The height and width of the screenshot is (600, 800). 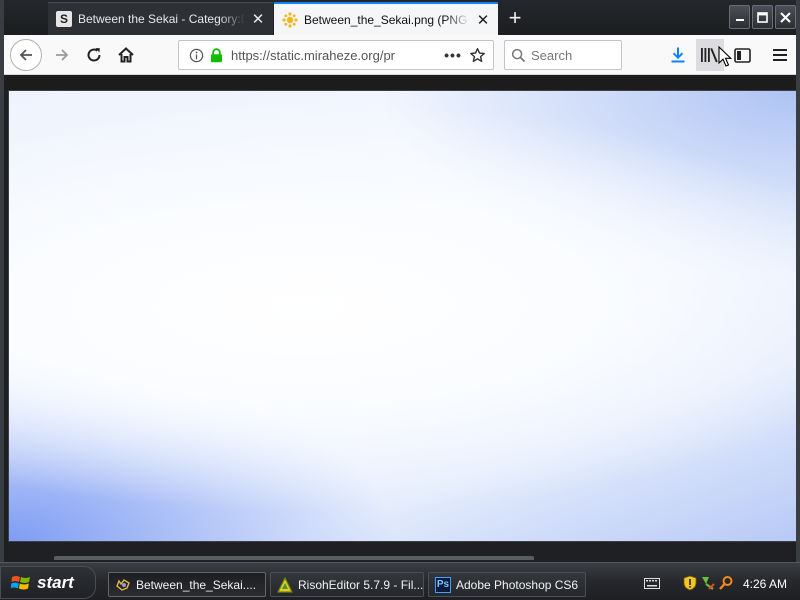 I want to click on reload-icon, so click(x=94, y=55).